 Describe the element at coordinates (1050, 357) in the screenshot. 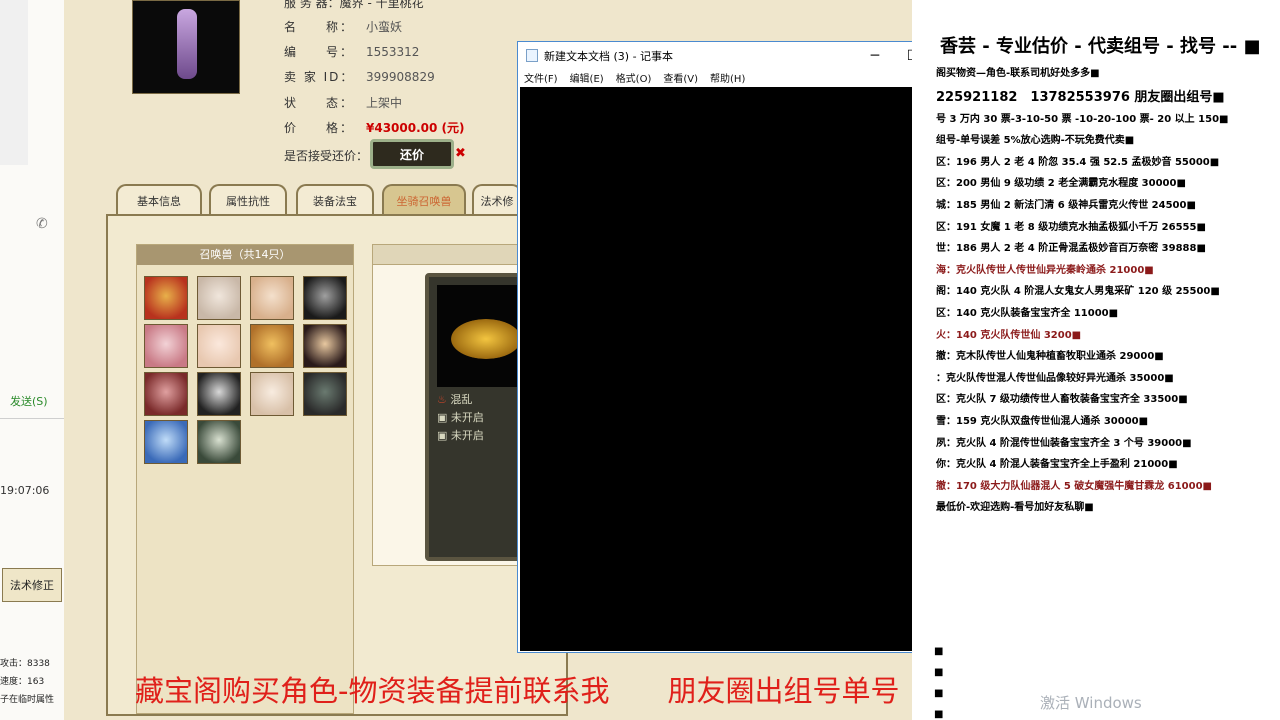

I see `ad-line: 撤：克木队传世人仙鬼种植畜牧职业通杀 29000■` at that location.